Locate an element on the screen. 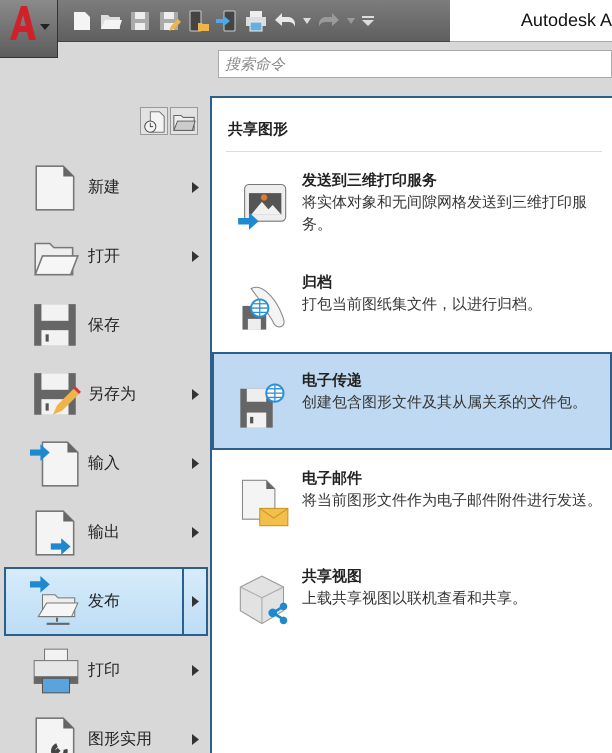 Image resolution: width=612 pixels, height=753 pixels. logo-icon is located at coordinates (23, 23).